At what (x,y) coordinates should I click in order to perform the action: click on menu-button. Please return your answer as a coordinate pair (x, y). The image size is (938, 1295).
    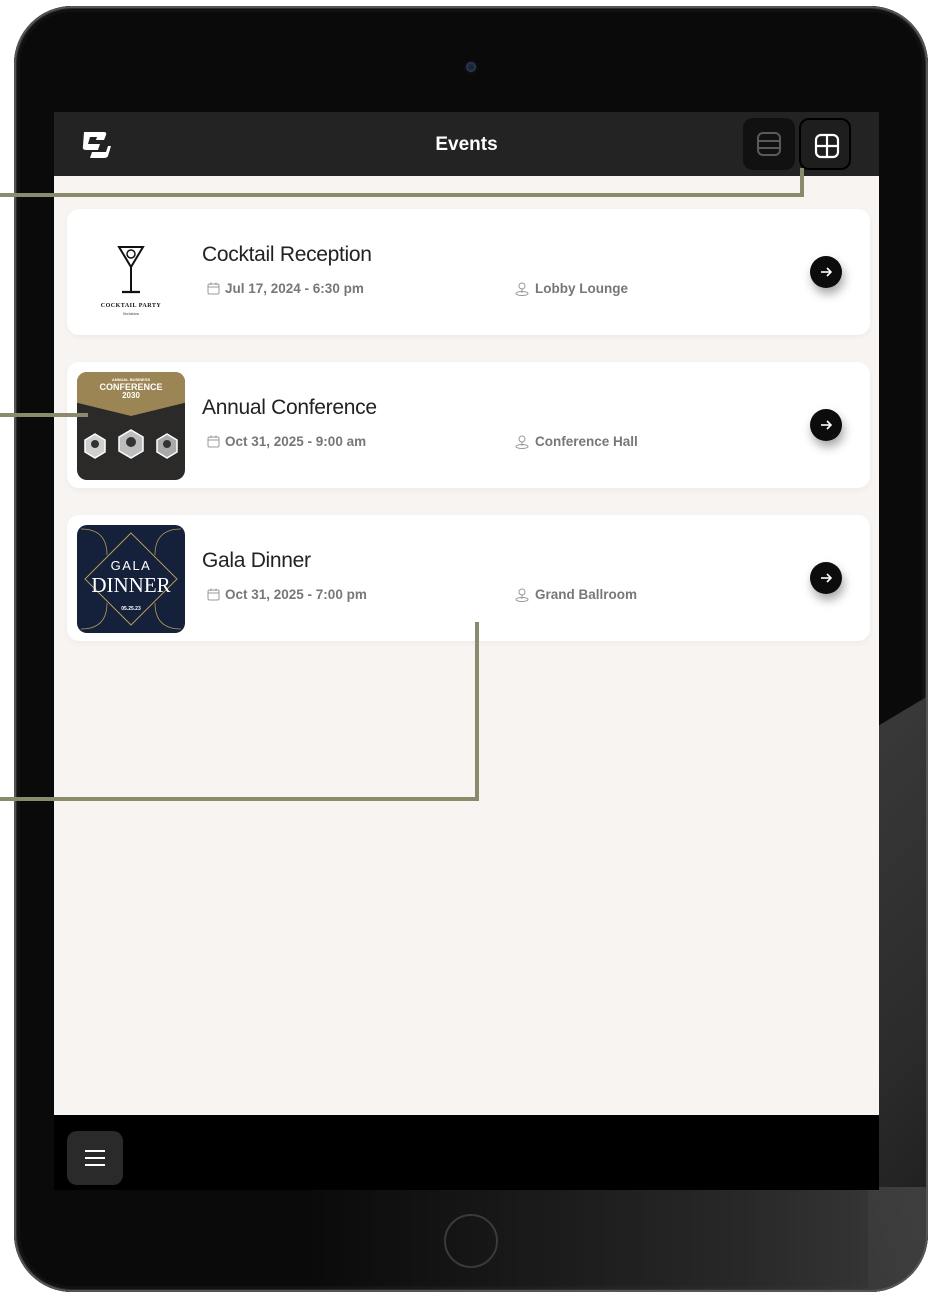
    Looking at the image, I should click on (95, 1158).